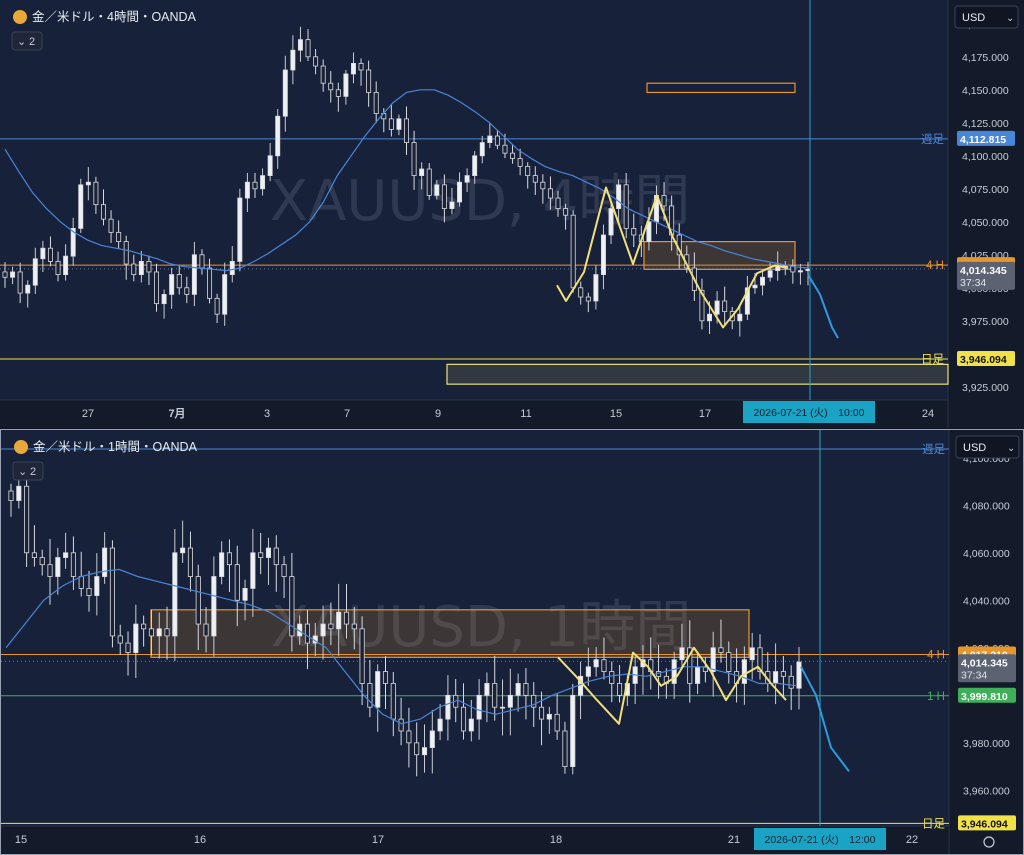 This screenshot has height=855, width=1024. Describe the element at coordinates (936, 697) in the screenshot. I see `level-name: 1 H` at that location.